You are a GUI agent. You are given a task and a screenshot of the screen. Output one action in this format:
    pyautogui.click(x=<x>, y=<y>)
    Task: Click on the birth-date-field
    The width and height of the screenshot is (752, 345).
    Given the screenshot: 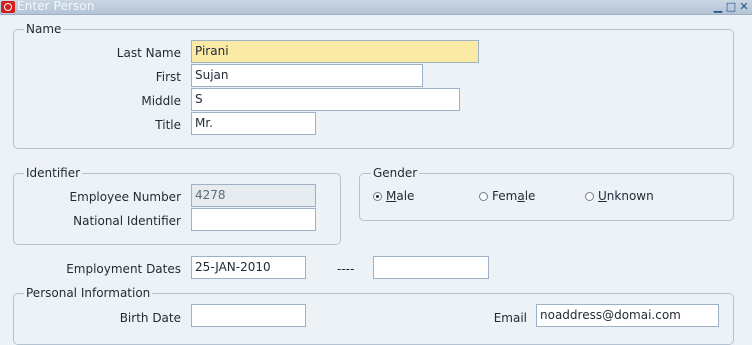 What is the action you would take?
    pyautogui.click(x=248, y=315)
    